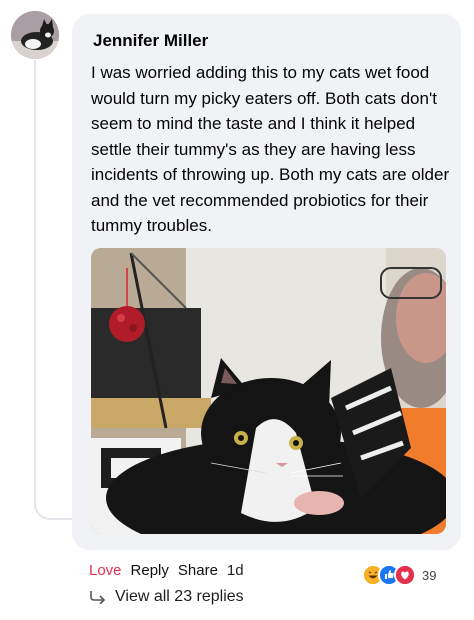 This screenshot has height=620, width=474. I want to click on comment-actions: Love Reply Share 1d, so click(166, 572).